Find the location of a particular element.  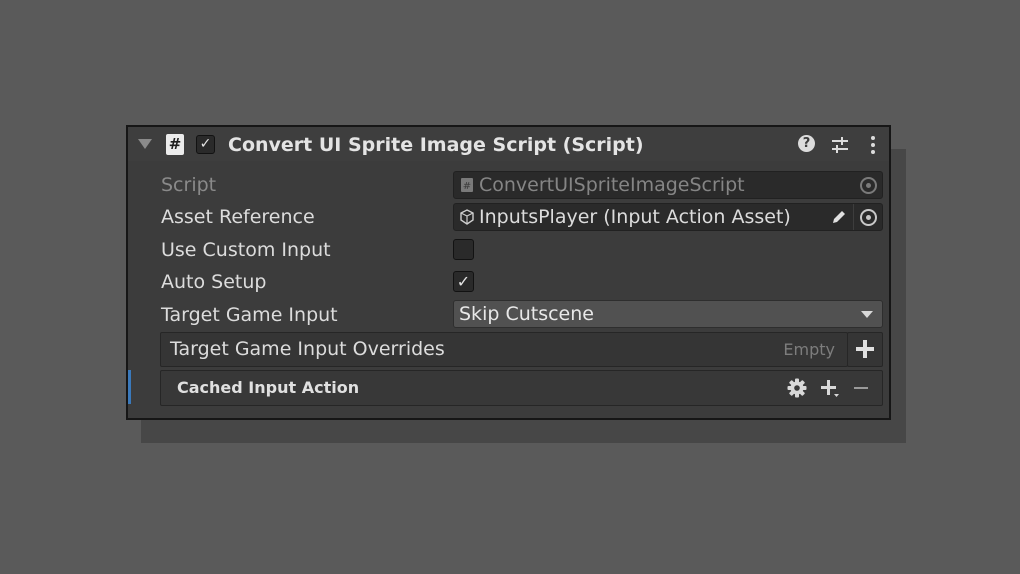

target-game-input-label: Target Game Input is located at coordinates (249, 315).